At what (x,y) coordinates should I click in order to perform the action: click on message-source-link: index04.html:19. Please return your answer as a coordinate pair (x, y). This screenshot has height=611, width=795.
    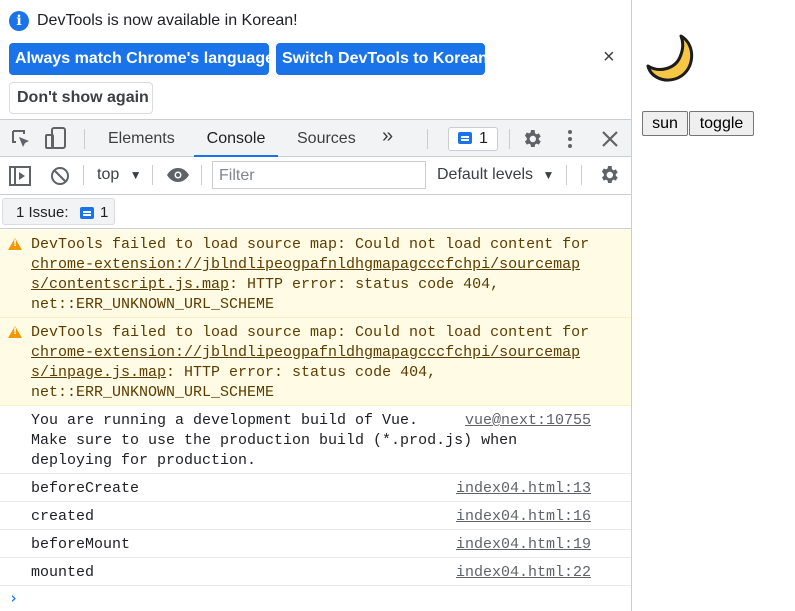
    Looking at the image, I should click on (523, 545).